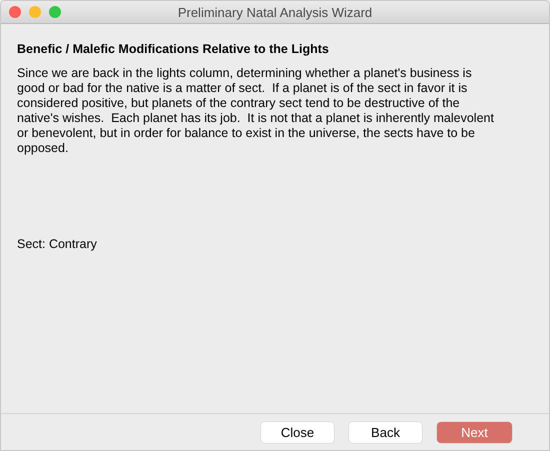 This screenshot has height=451, width=550. Describe the element at coordinates (55, 12) in the screenshot. I see `zoom-window-button` at that location.